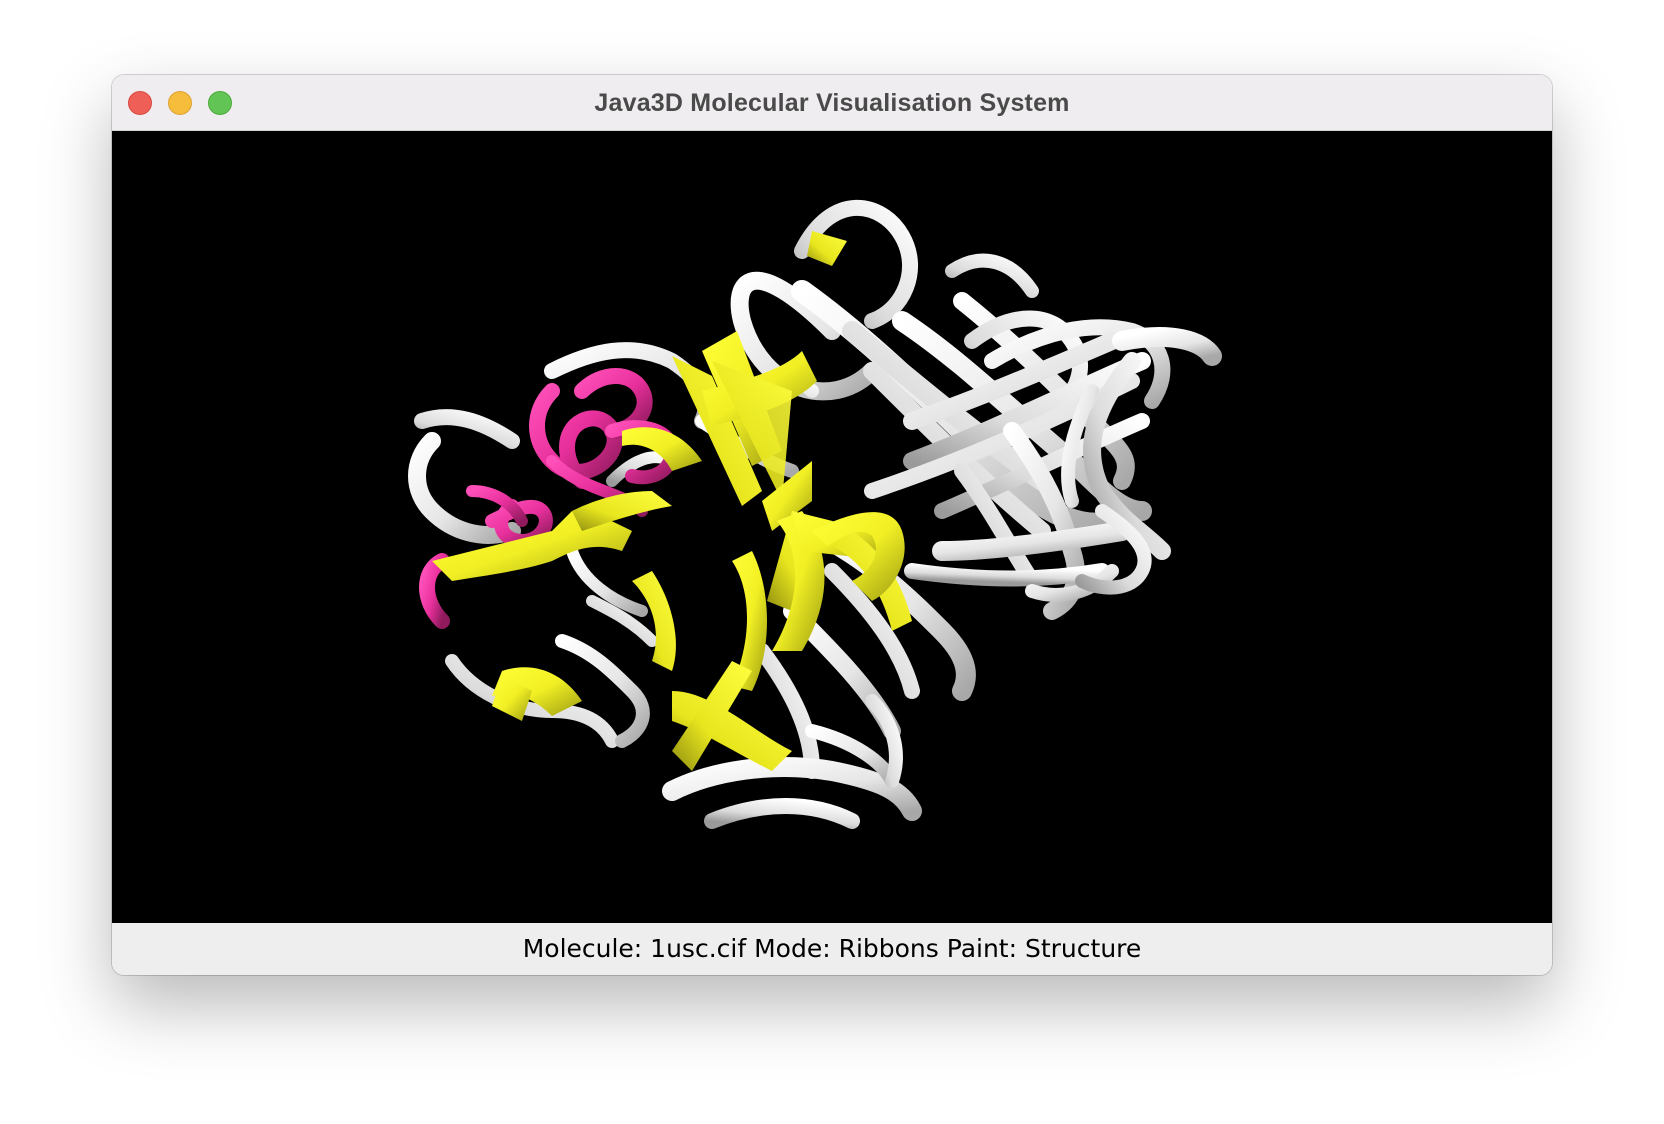 This screenshot has width=1664, height=1124. I want to click on title-bar: Java3D Molecular Visualisation System, so click(832, 103).